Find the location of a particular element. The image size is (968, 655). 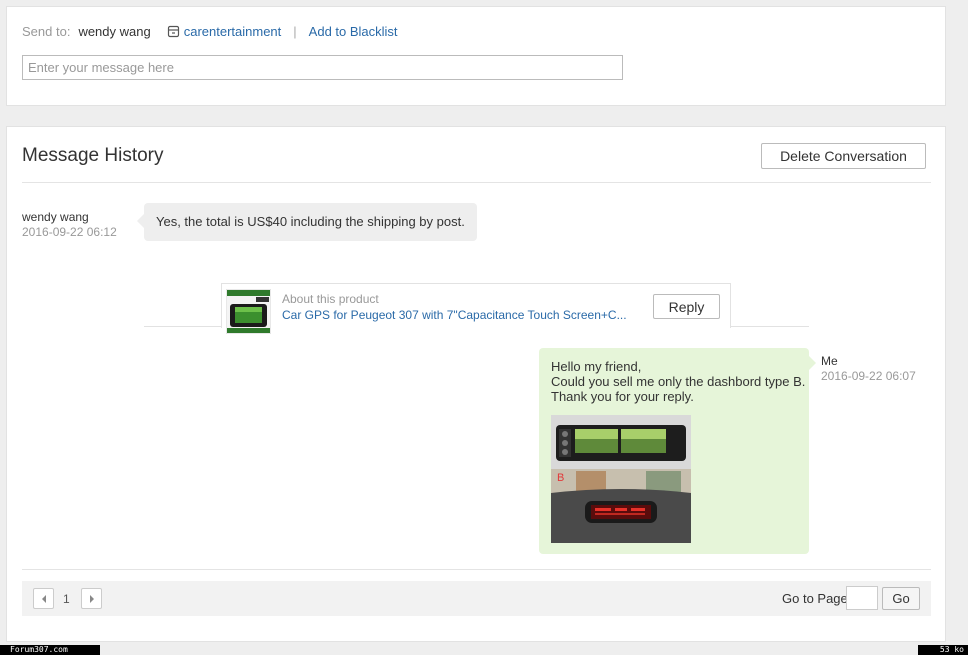

prev-page-button is located at coordinates (43, 598).